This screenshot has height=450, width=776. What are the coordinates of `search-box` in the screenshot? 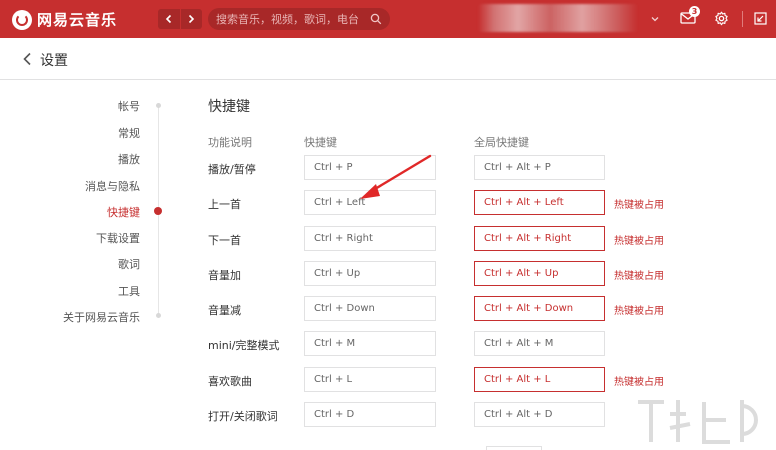 It's located at (299, 19).